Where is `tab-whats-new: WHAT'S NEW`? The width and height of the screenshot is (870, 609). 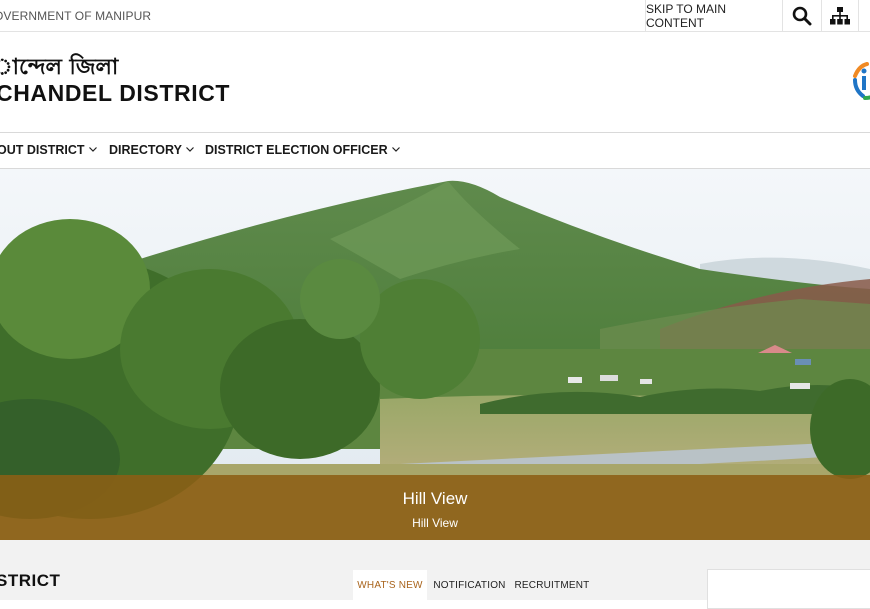
tab-whats-new: WHAT'S NEW is located at coordinates (390, 585).